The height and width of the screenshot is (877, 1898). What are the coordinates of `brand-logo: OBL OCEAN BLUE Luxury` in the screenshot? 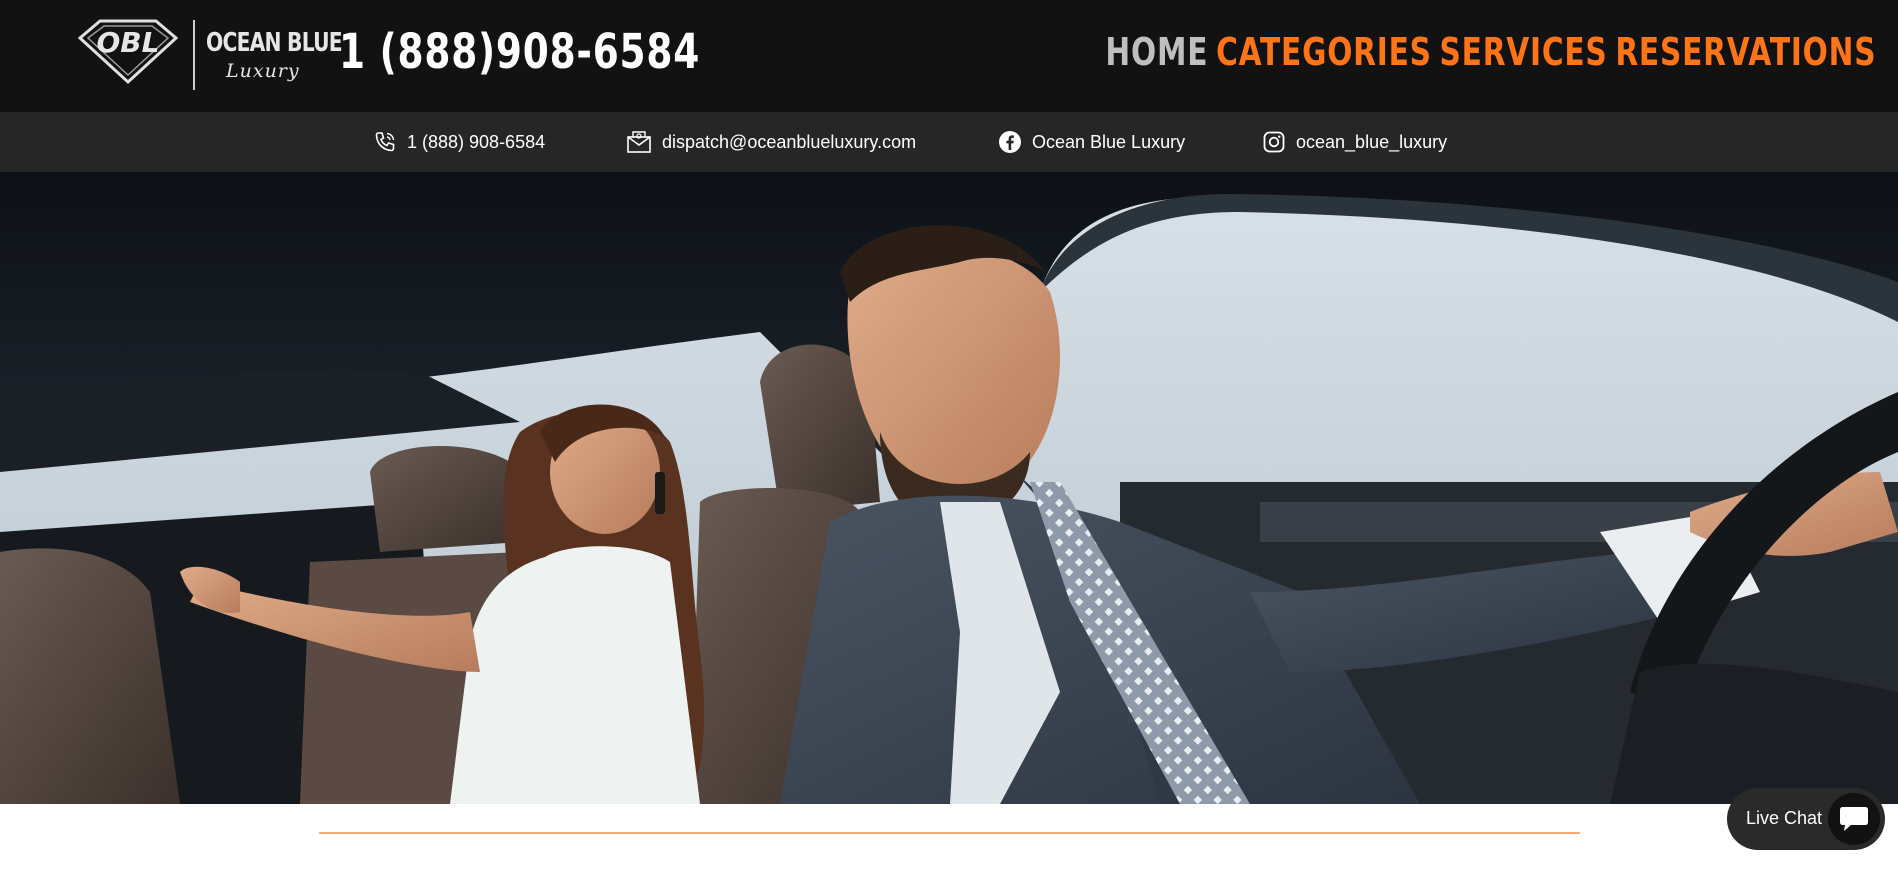 It's located at (210, 55).